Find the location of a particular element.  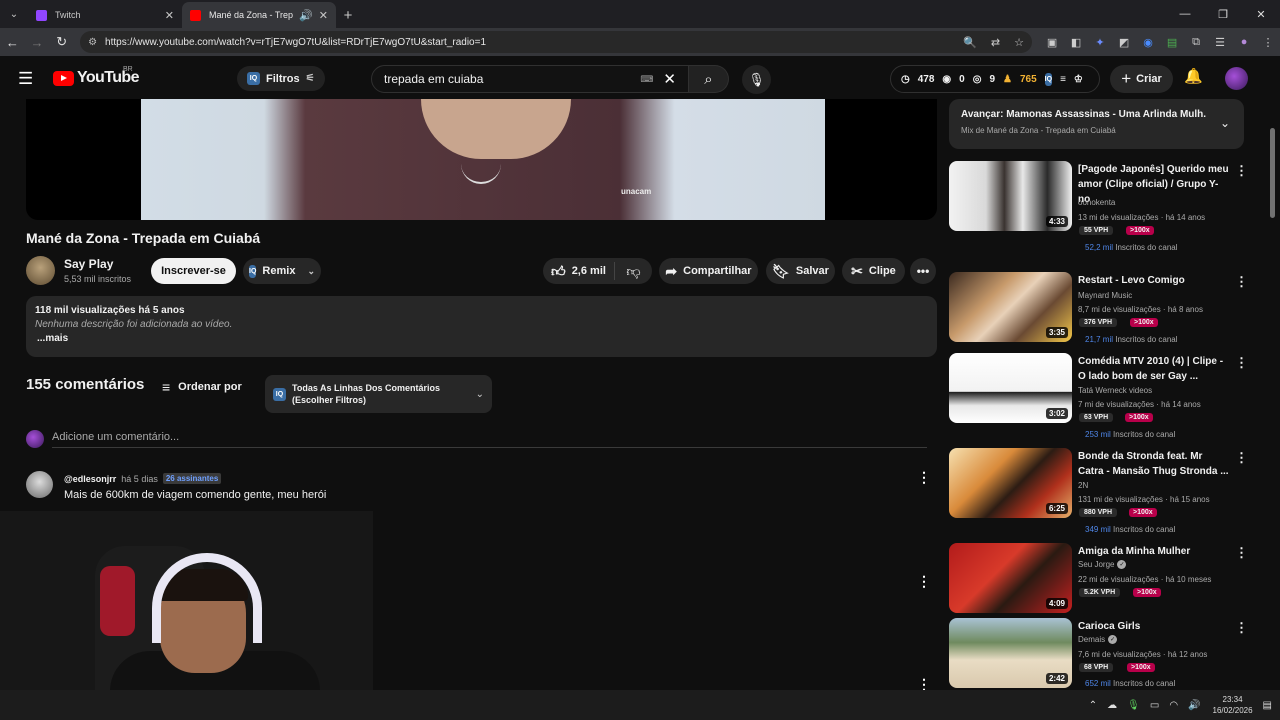

bookmark-star-icon: ☆ is located at coordinates (1019, 42).